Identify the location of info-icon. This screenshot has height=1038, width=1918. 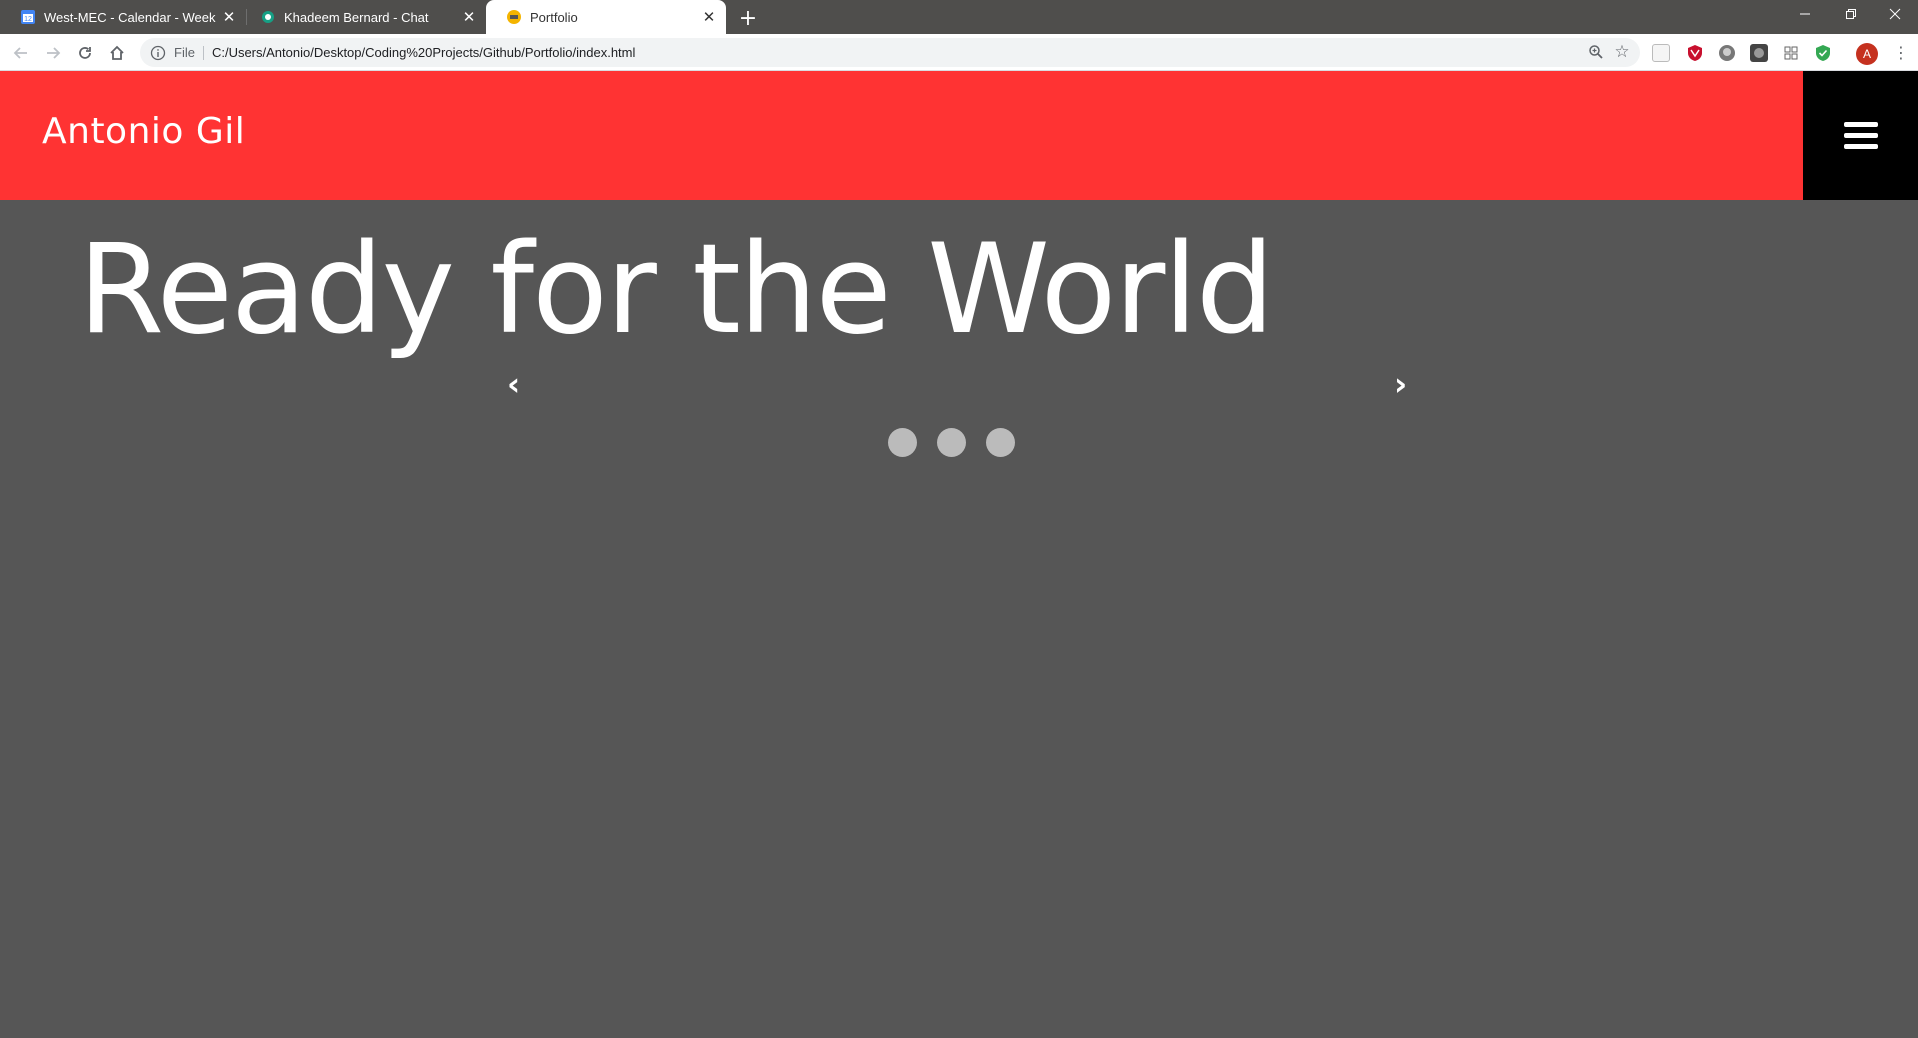
(158, 53).